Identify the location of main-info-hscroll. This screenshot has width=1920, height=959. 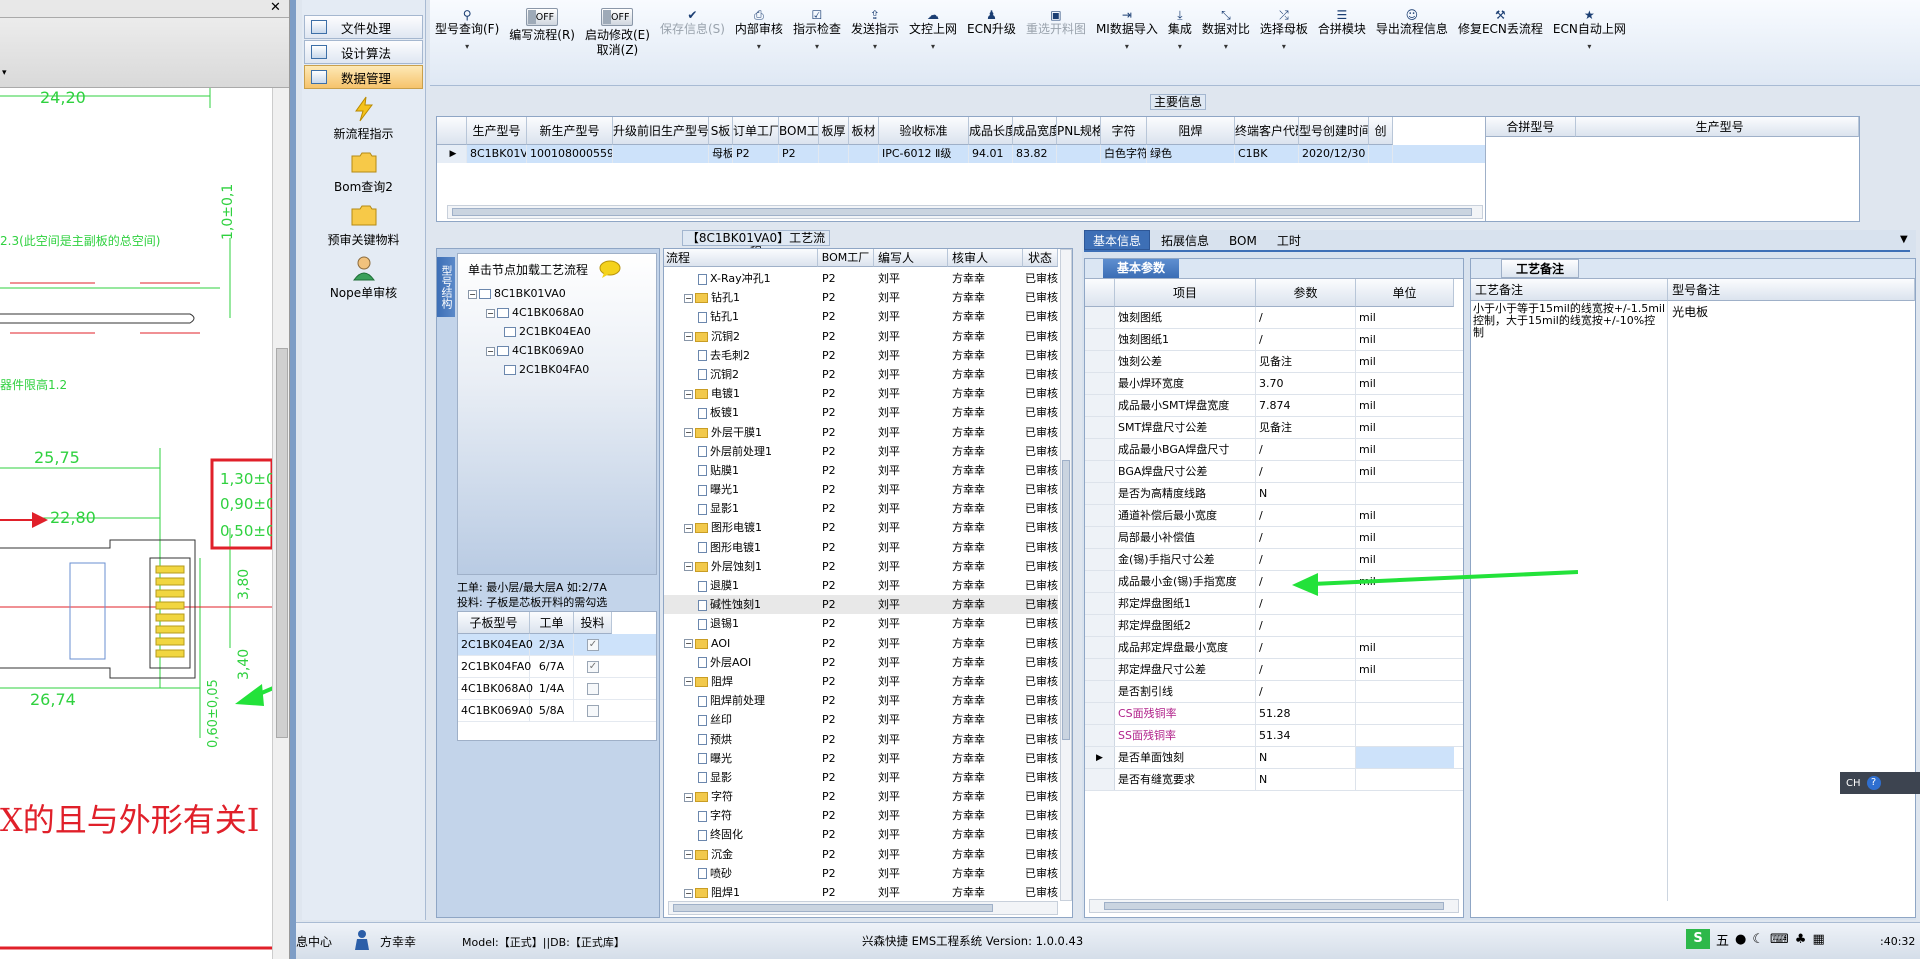
(965, 212).